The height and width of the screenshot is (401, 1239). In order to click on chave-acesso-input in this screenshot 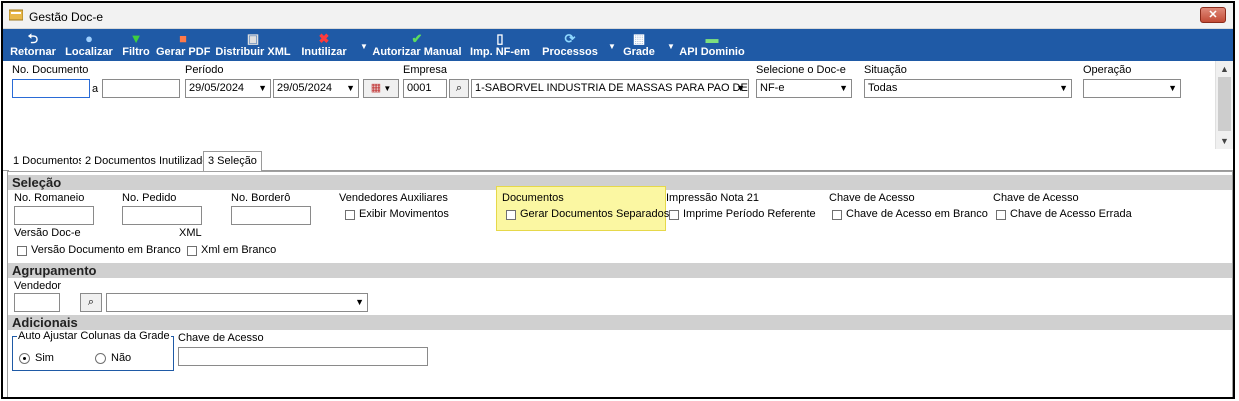, I will do `click(303, 356)`.